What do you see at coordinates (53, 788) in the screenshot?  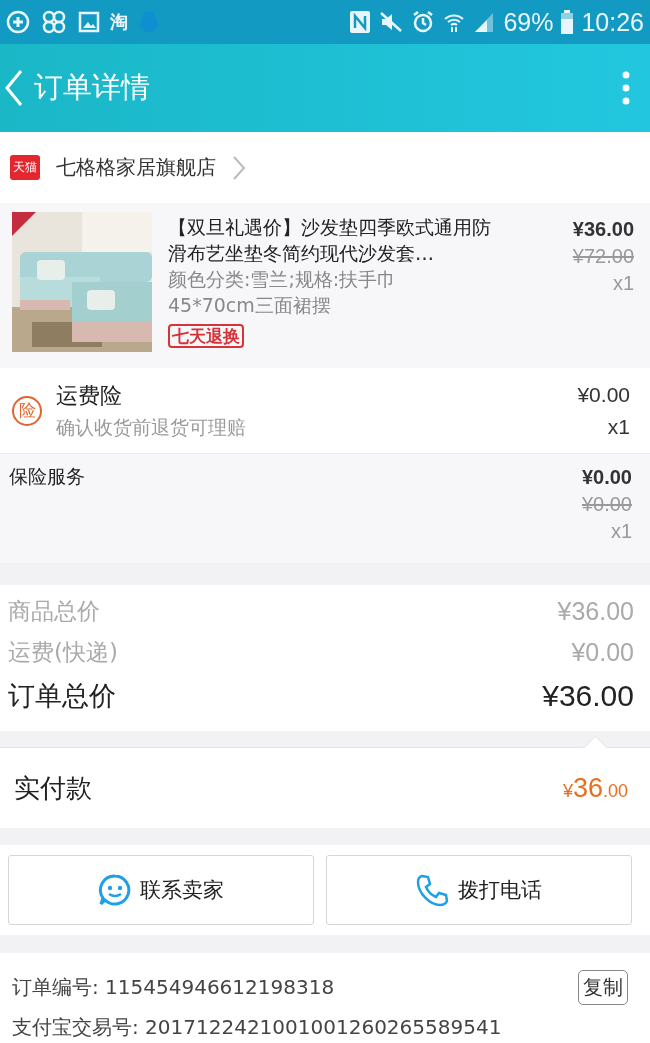 I see `paid-label: 实付款` at bounding box center [53, 788].